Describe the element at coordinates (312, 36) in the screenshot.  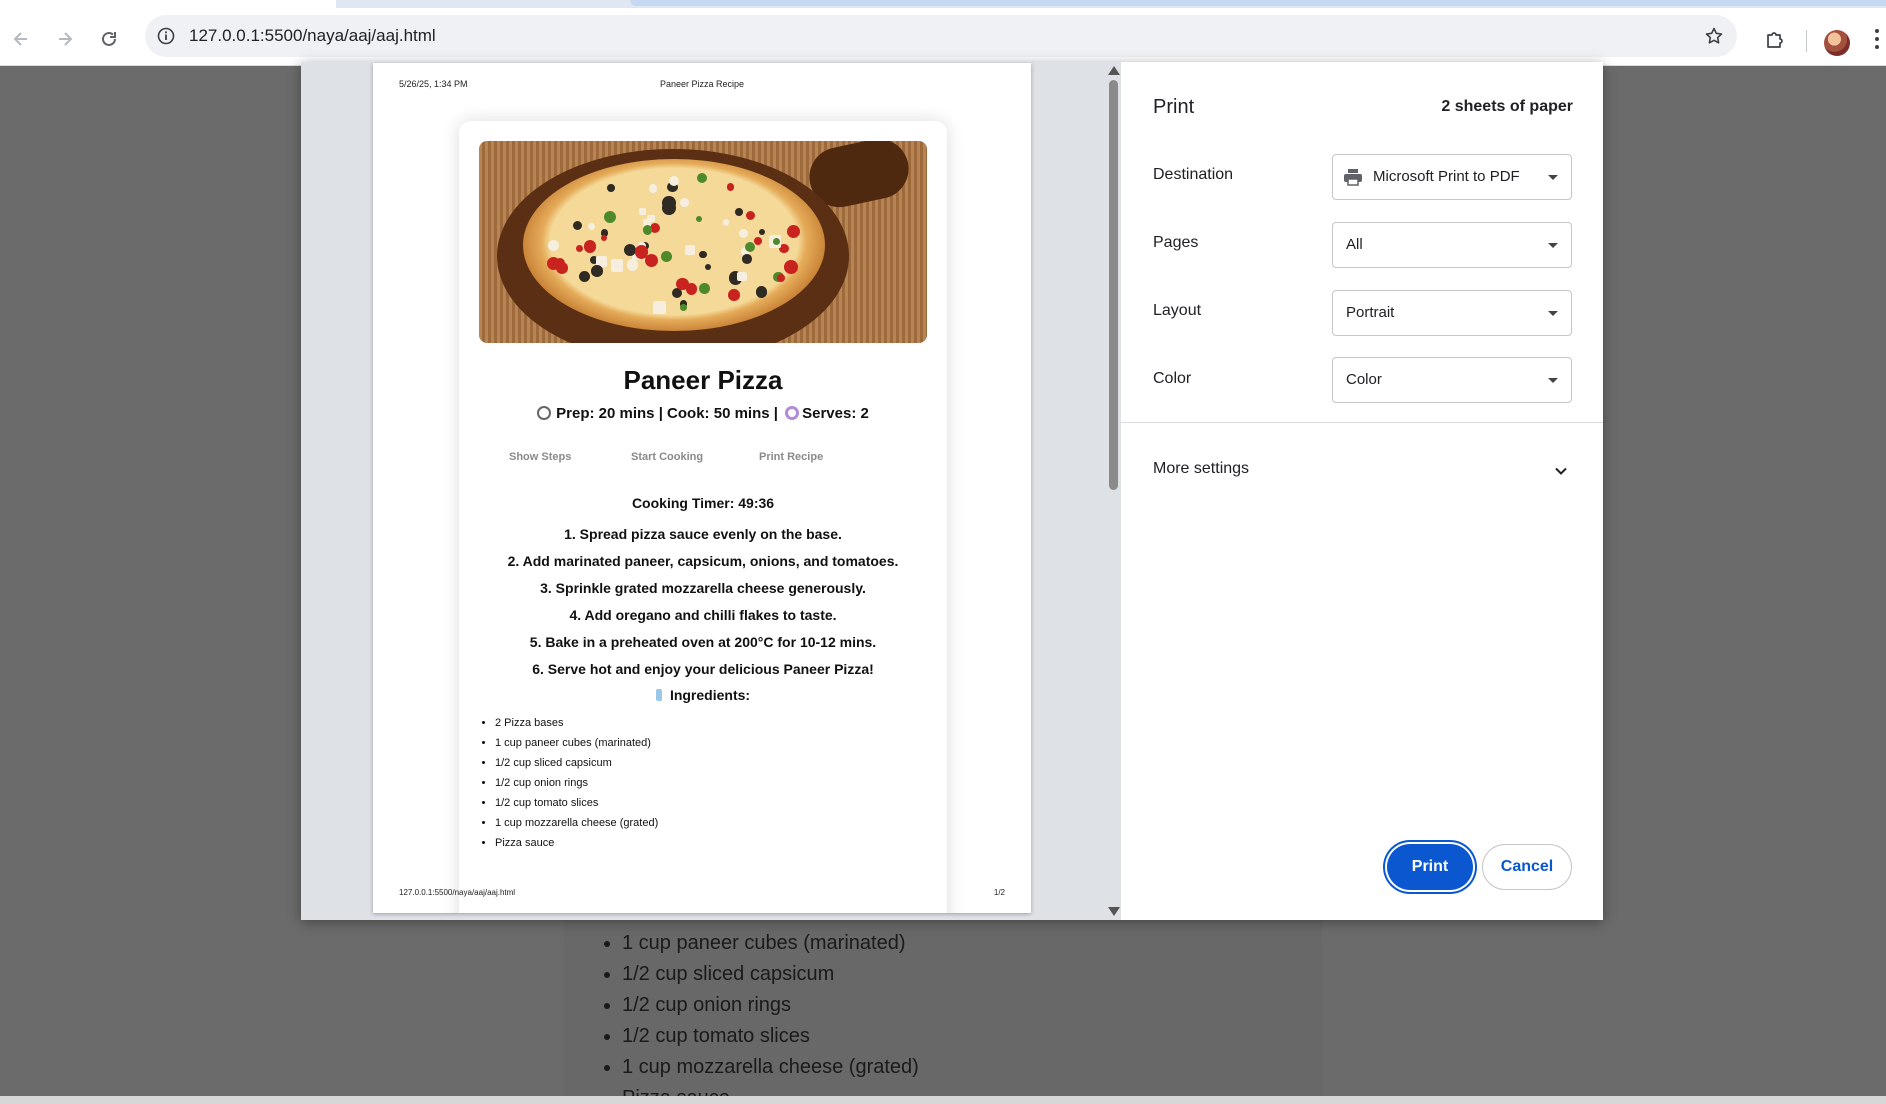
I see `url-text: 127.0.0.1:5500/naya/aaj/aaj.html` at that location.